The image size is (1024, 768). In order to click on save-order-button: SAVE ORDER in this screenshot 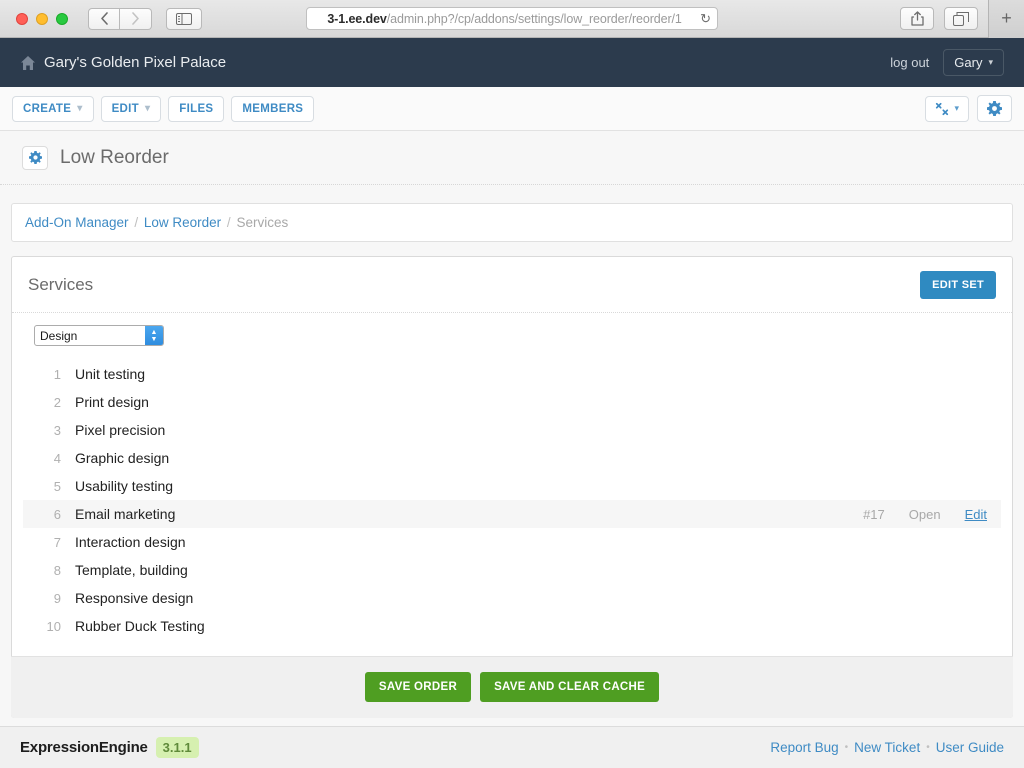, I will do `click(418, 687)`.